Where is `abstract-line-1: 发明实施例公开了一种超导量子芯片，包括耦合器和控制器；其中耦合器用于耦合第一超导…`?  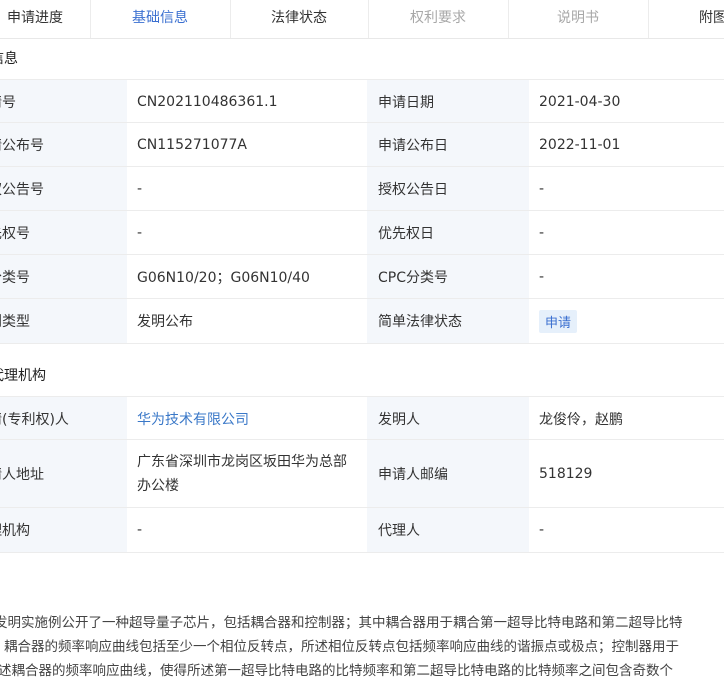
abstract-line-1: 发明实施例公开了一种超导量子芯片，包括耦合器和控制器；其中耦合器用于耦合第一超导… is located at coordinates (341, 623).